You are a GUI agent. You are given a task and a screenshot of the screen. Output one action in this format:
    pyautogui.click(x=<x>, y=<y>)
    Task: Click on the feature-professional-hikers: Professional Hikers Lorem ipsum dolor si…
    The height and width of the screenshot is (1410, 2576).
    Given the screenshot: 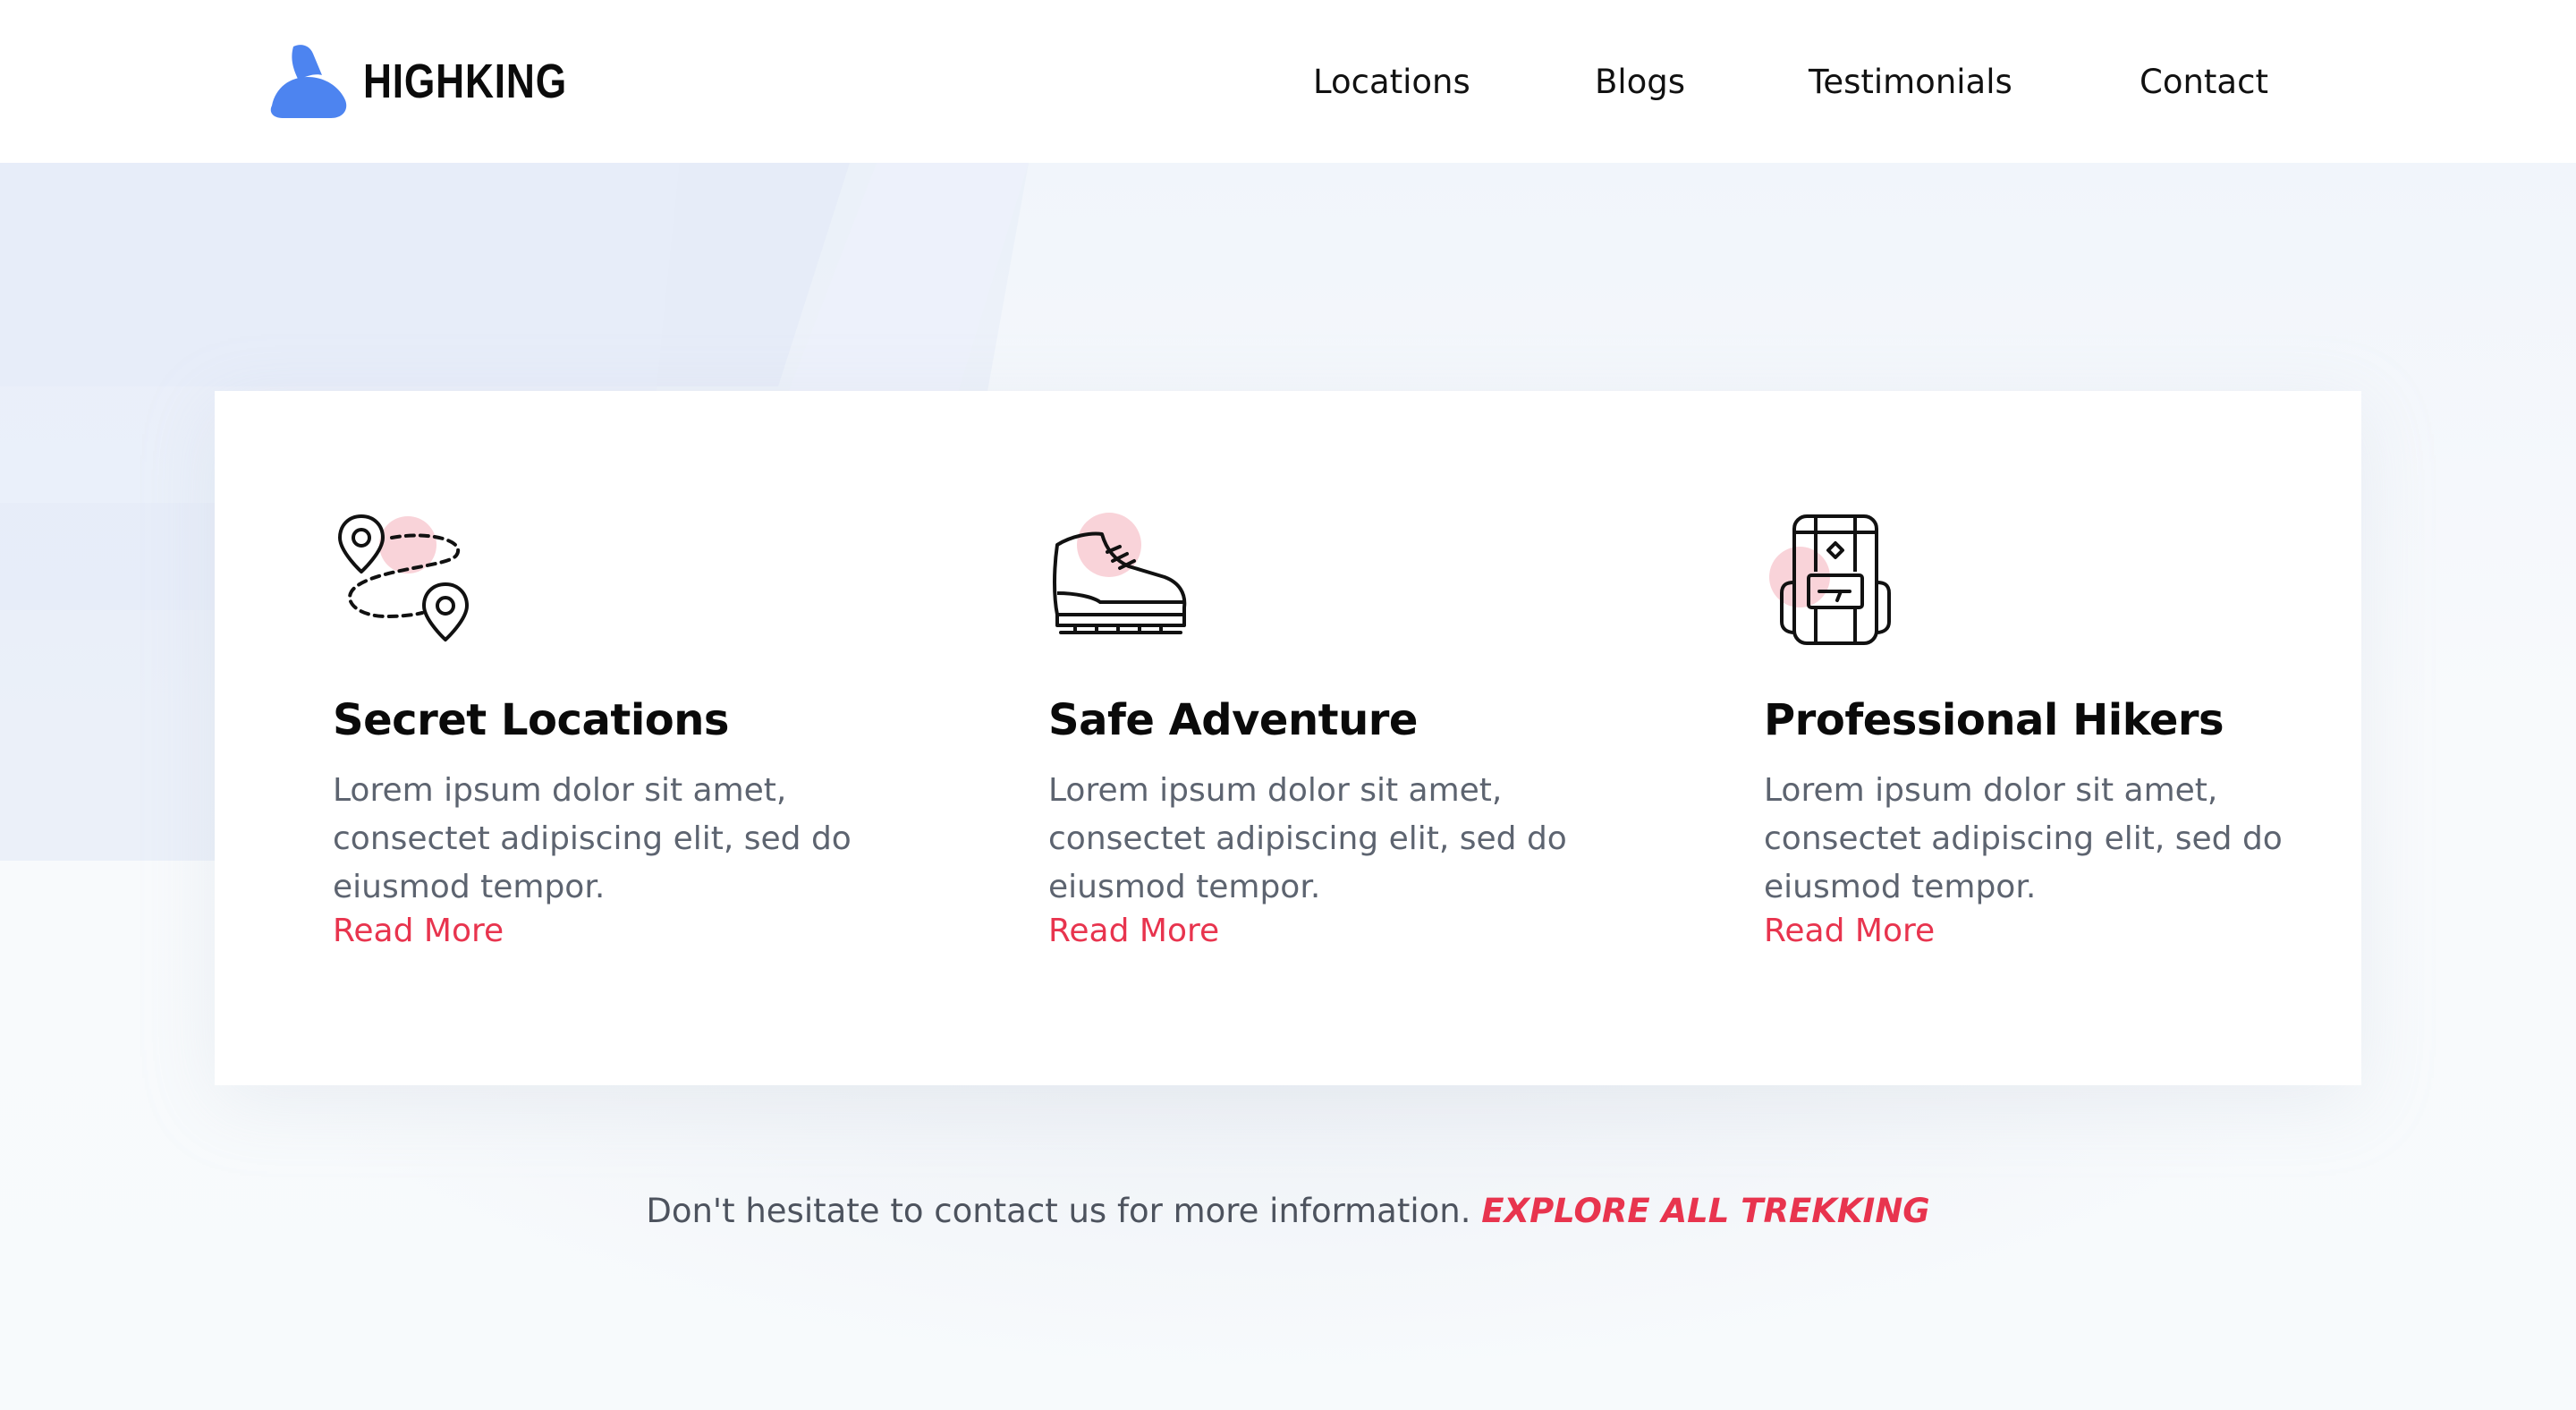 What is the action you would take?
    pyautogui.click(x=2041, y=738)
    